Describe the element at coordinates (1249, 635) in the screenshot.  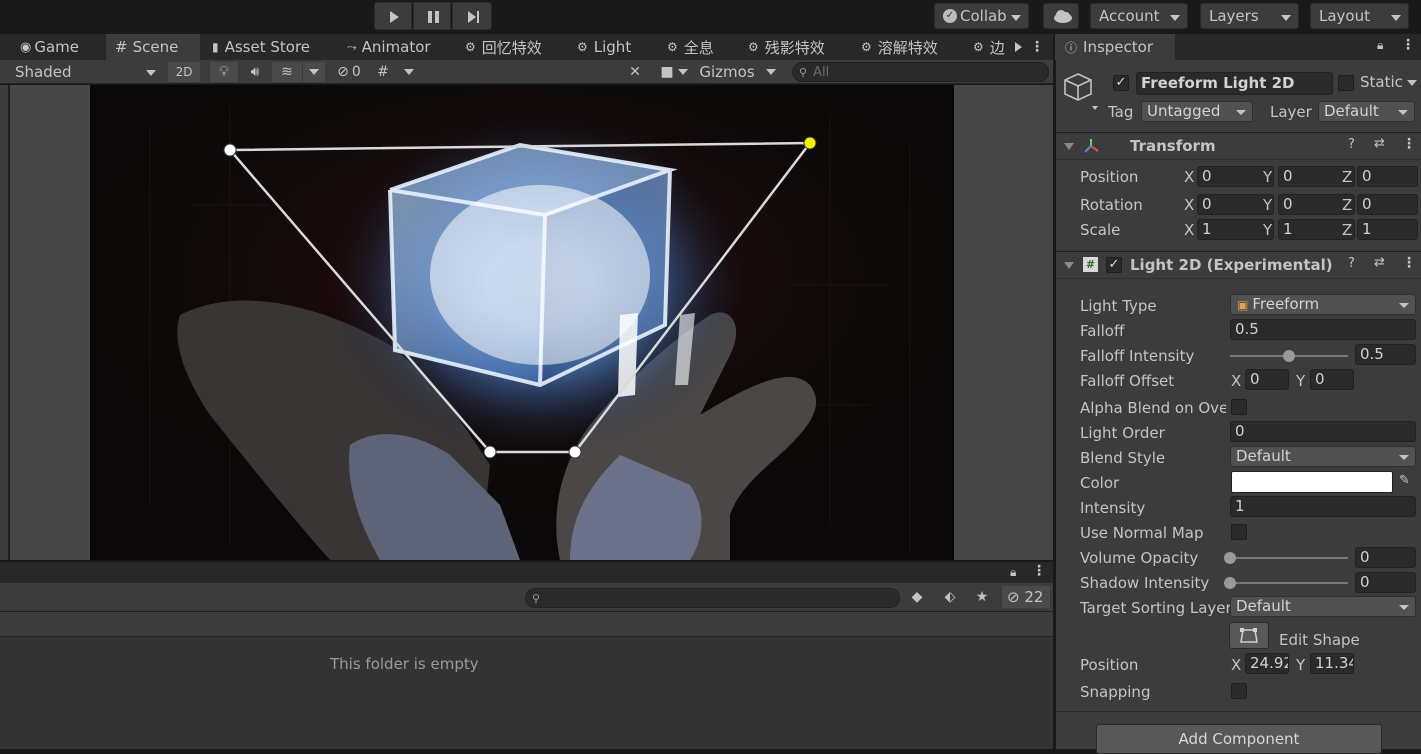
I see `edit-shape-button` at that location.